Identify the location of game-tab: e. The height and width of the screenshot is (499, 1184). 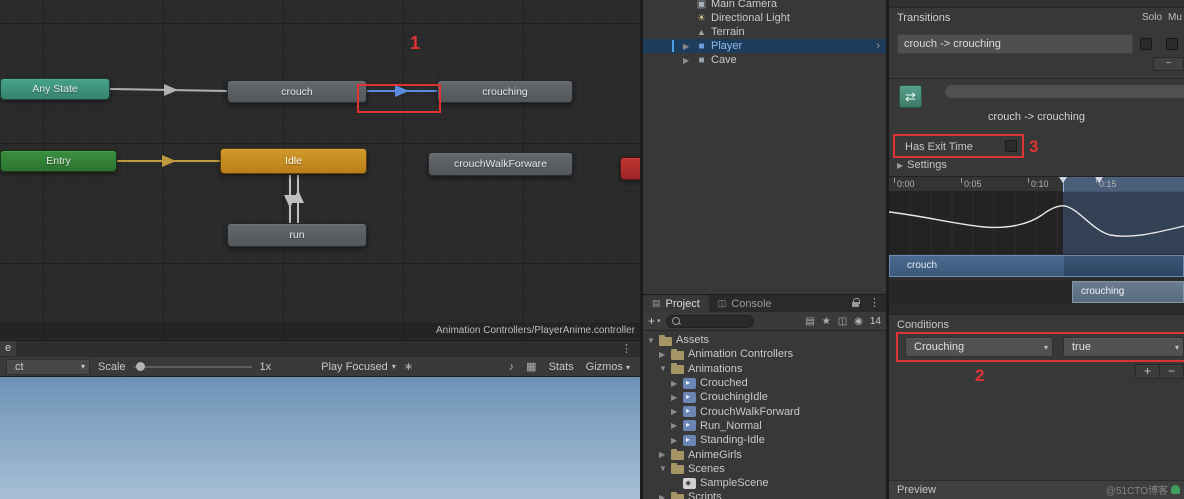
(8, 348).